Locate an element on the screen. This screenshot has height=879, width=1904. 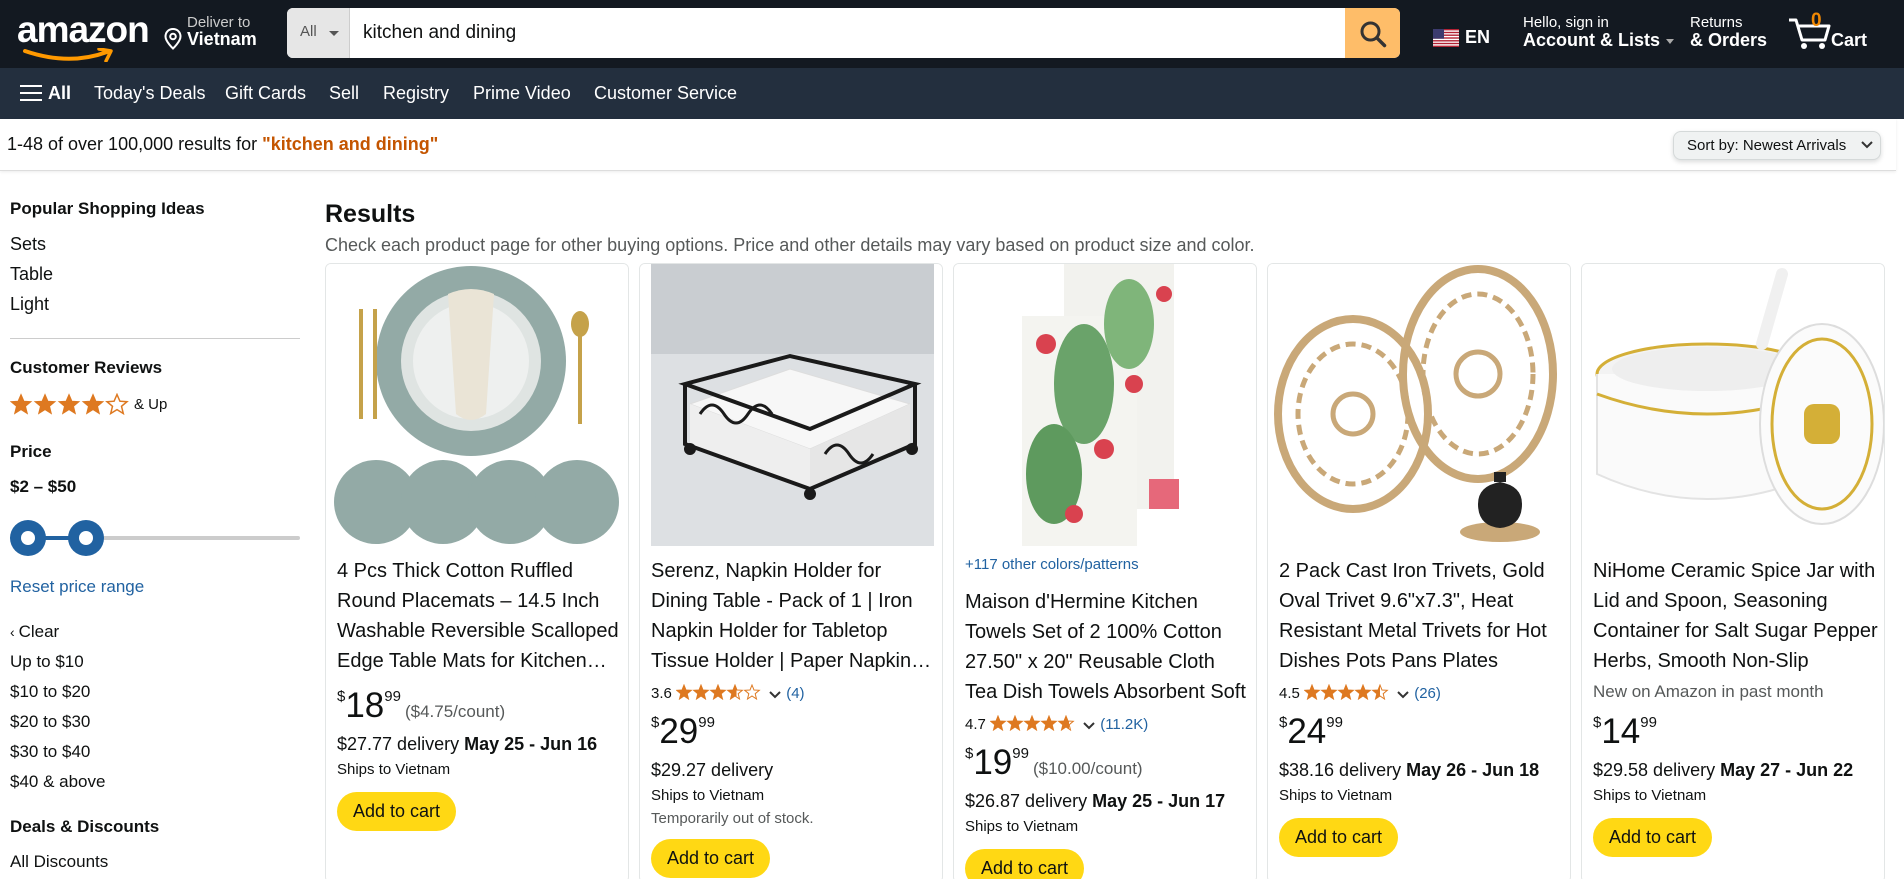
price-slider-max-handle is located at coordinates (86, 538).